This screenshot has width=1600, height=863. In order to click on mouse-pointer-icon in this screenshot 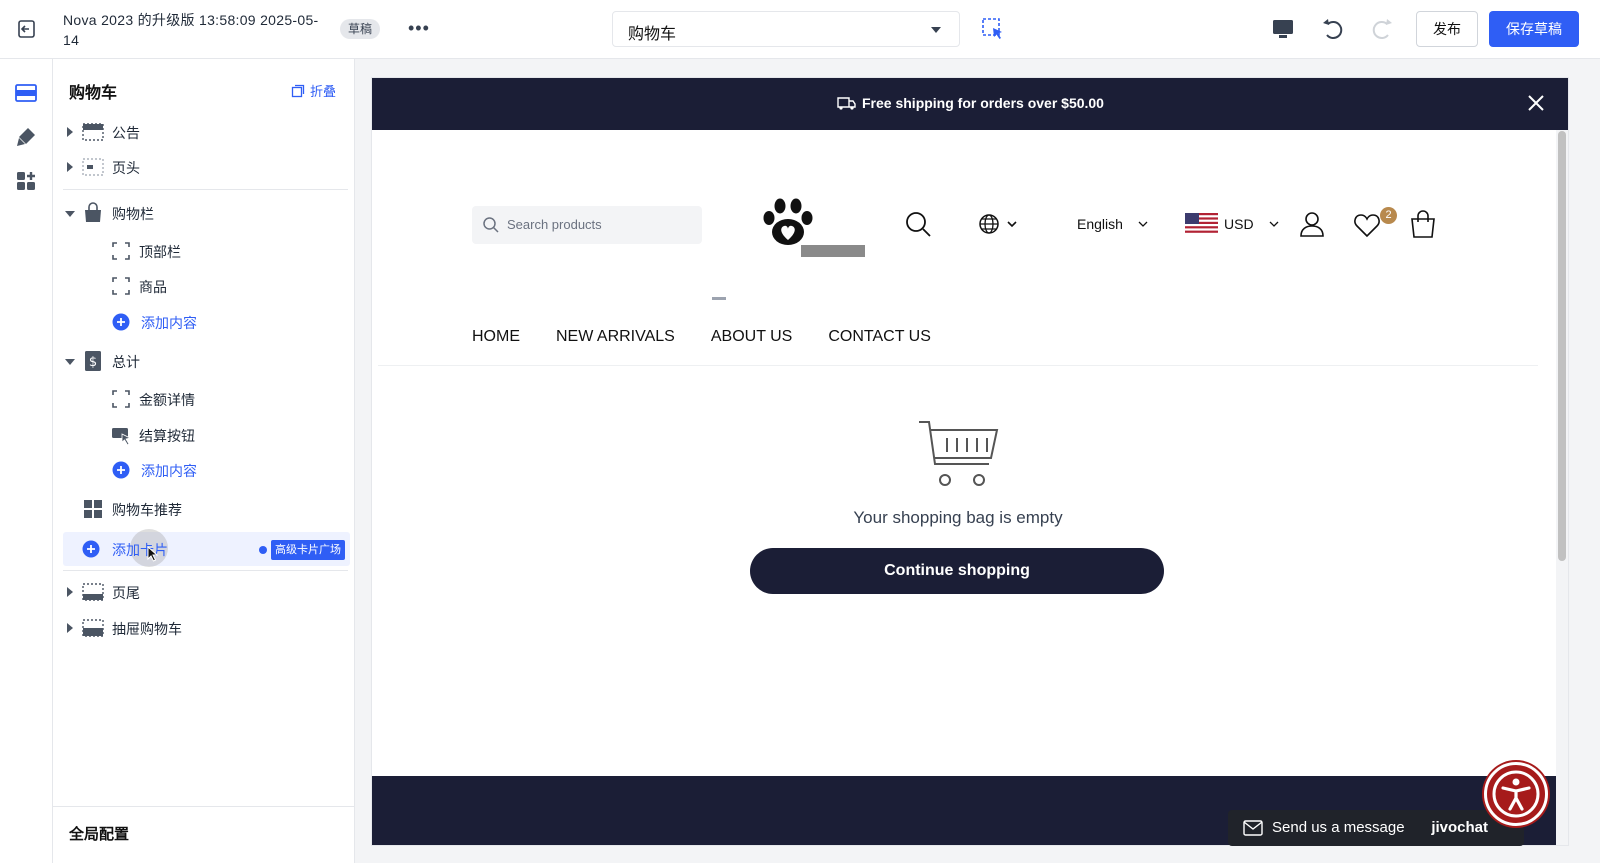, I will do `click(153, 554)`.